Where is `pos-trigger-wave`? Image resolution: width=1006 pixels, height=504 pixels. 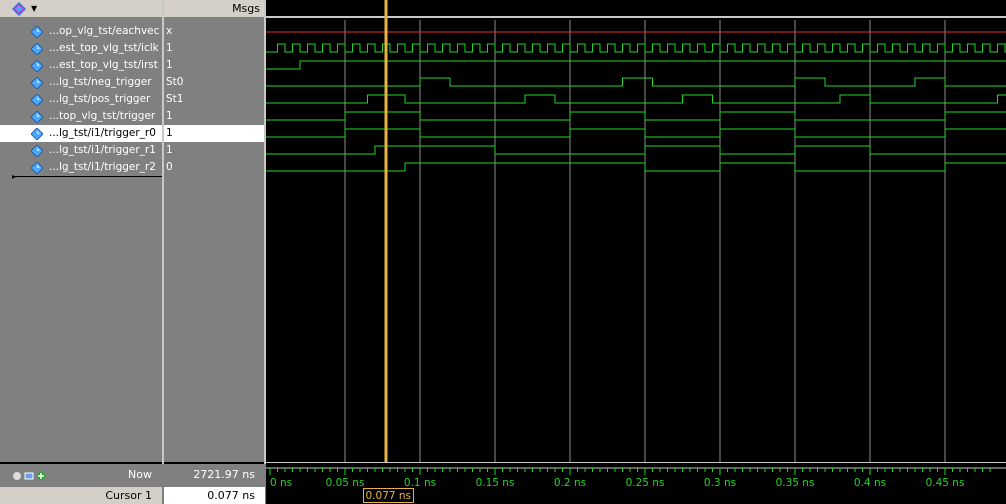
pos-trigger-wave is located at coordinates (636, 99).